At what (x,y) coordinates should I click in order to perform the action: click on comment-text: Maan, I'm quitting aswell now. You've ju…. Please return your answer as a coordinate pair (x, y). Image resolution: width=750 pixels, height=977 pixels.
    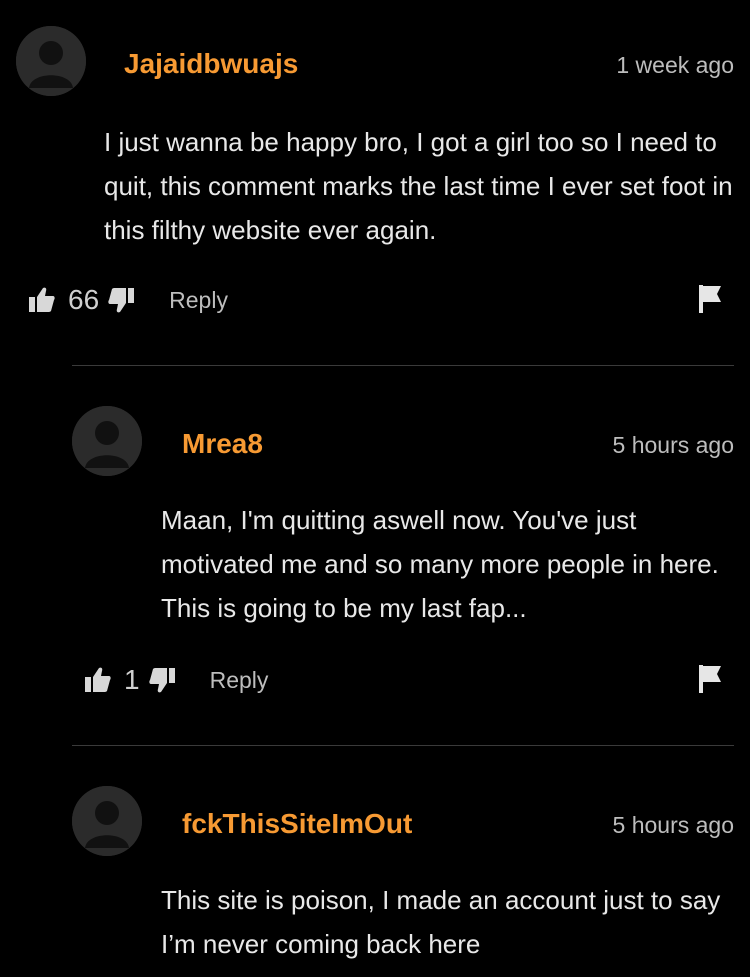
    Looking at the image, I should click on (440, 564).